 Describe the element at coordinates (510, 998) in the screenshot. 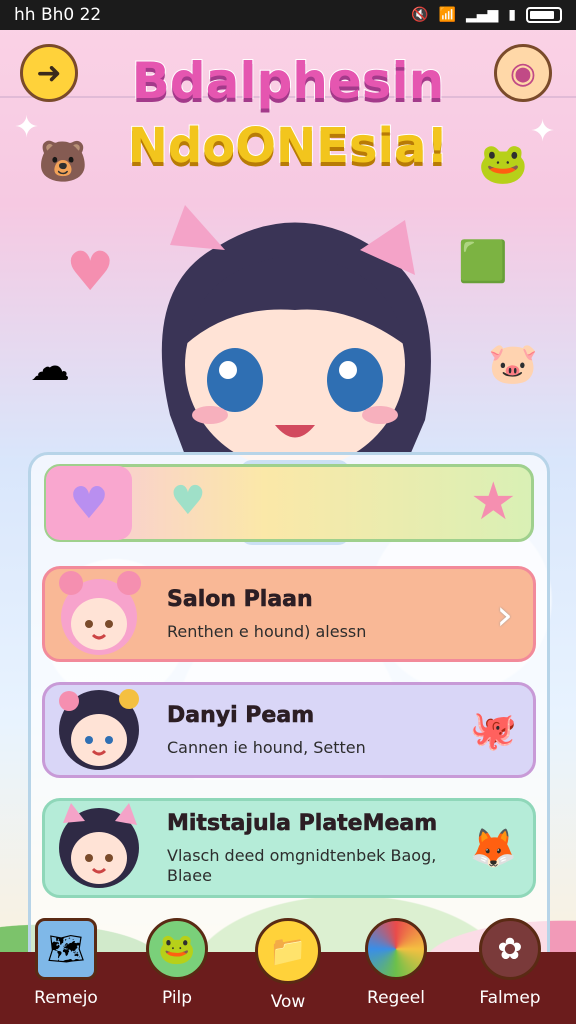

I see `nav-label: Falmep` at that location.